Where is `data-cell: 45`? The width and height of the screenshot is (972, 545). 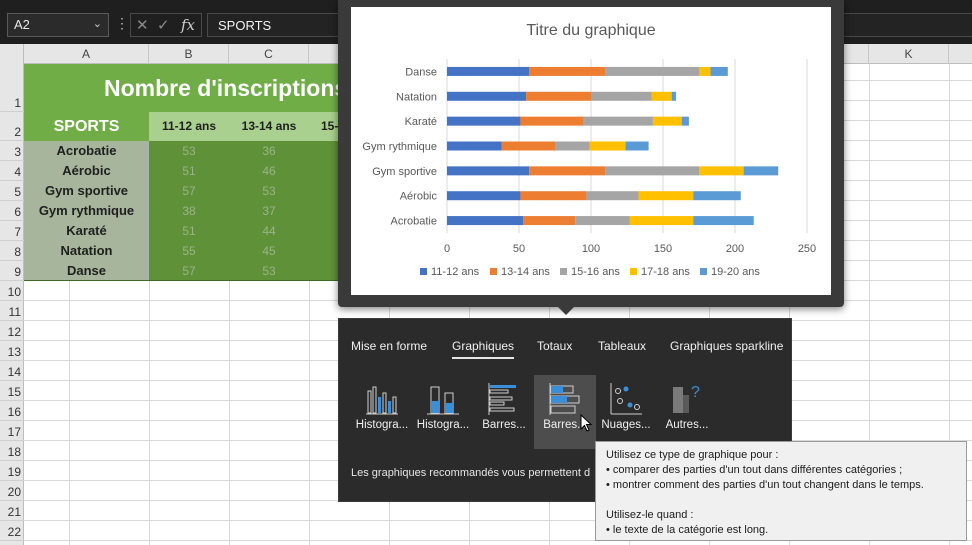
data-cell: 45 is located at coordinates (269, 251).